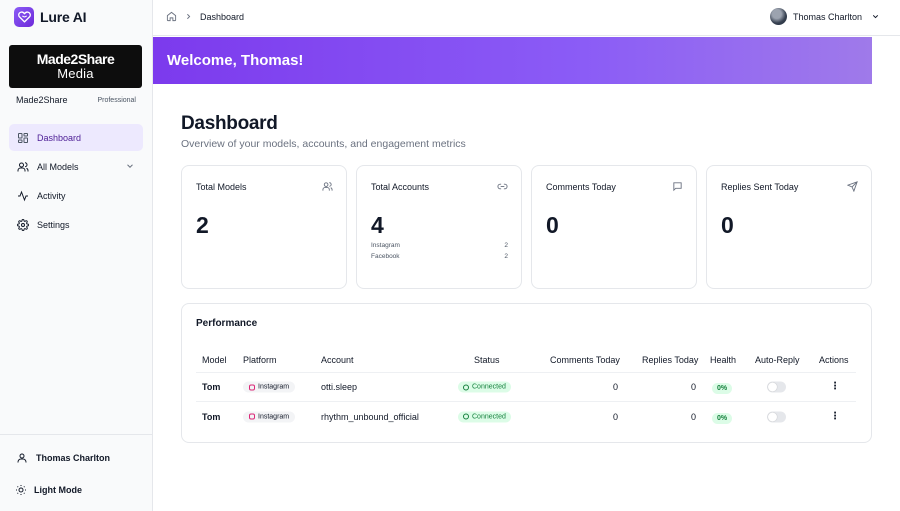 Image resolution: width=900 pixels, height=511 pixels. Describe the element at coordinates (677, 187) in the screenshot. I see `message-icon` at that location.